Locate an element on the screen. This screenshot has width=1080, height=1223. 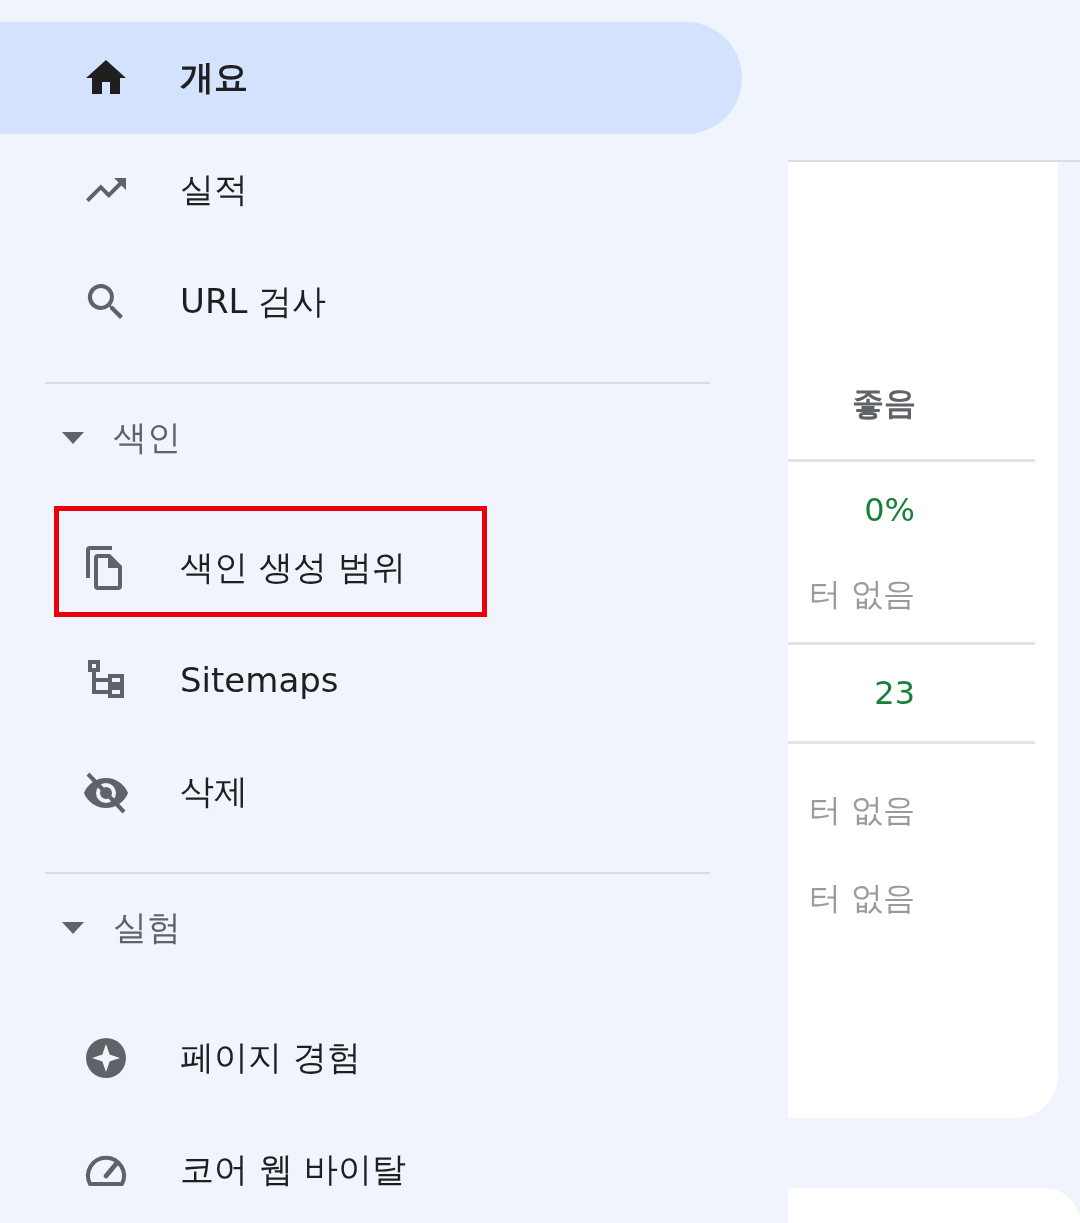
column-header: 좋음 is located at coordinates (911, 312).